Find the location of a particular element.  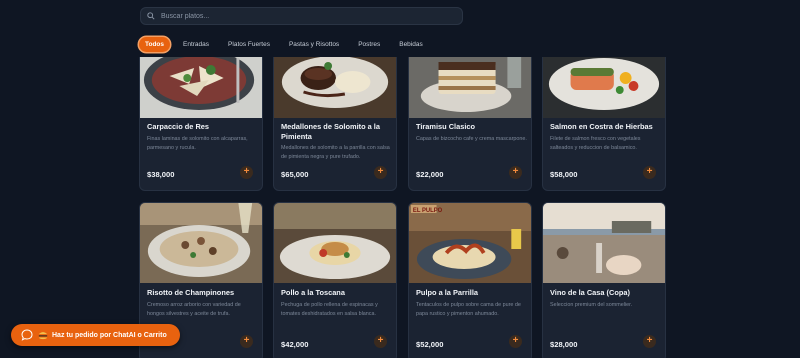

dish-price: $22,000 is located at coordinates (430, 174).